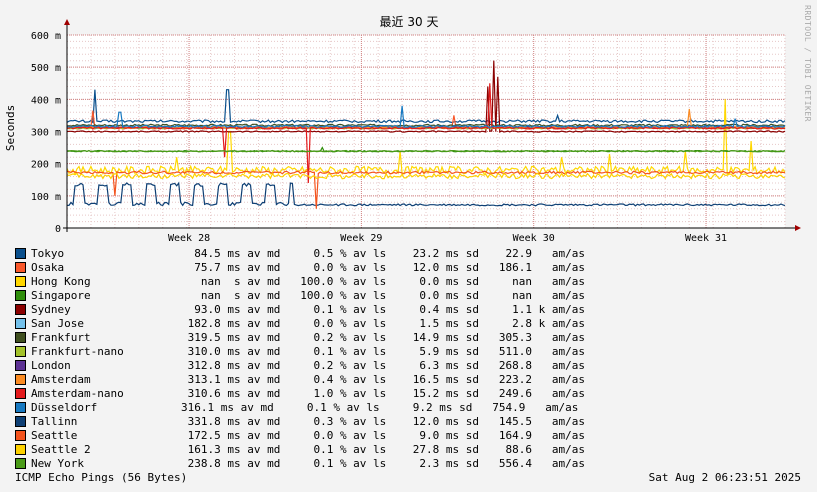 The width and height of the screenshot is (817, 492). Describe the element at coordinates (409, 22) in the screenshot. I see `chart-title: 最近 30 天` at that location.